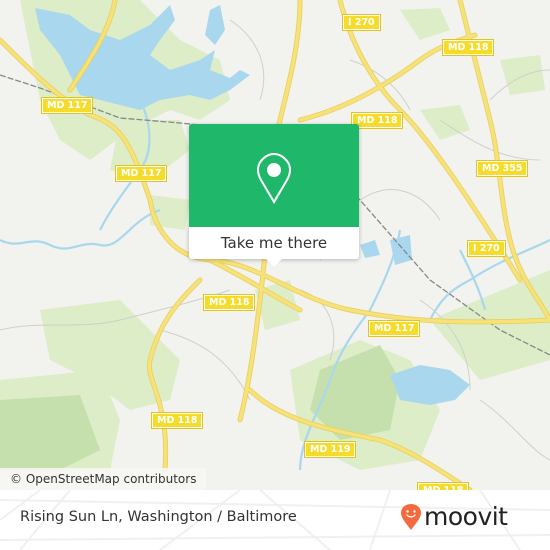 Image resolution: width=550 pixels, height=550 pixels. I want to click on road-shield-md119: MD 119, so click(330, 449).